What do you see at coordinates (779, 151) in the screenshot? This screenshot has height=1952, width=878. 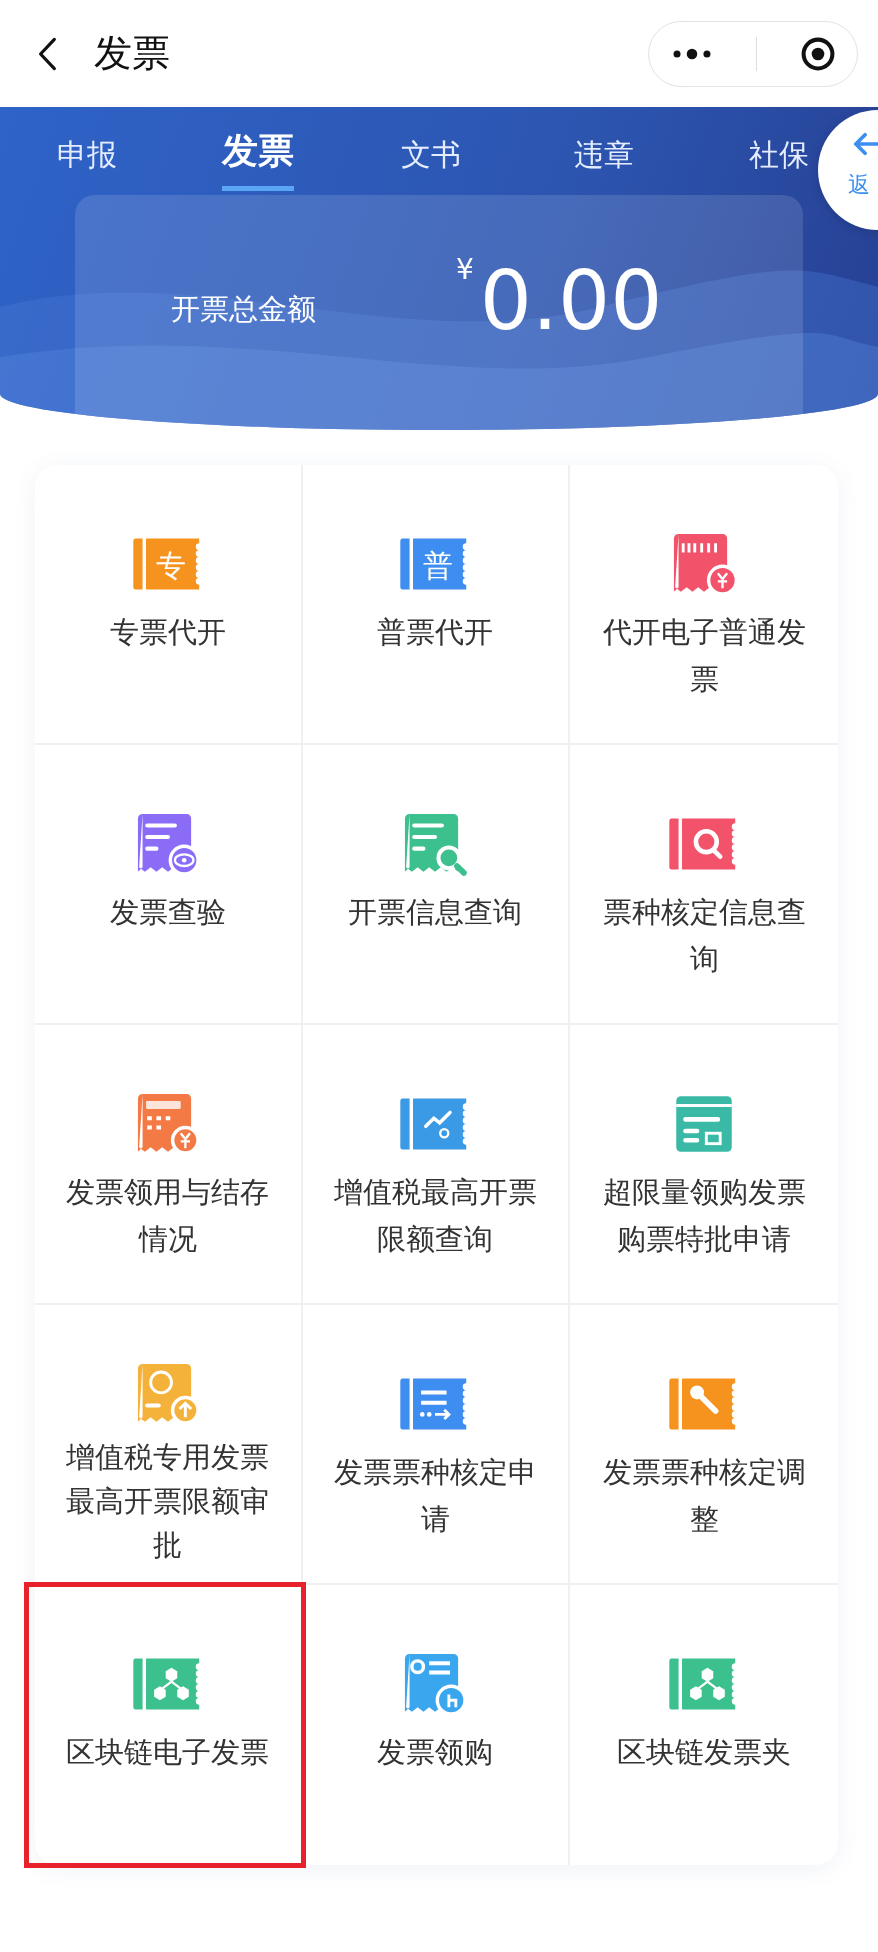 I see `tab: 社保` at bounding box center [779, 151].